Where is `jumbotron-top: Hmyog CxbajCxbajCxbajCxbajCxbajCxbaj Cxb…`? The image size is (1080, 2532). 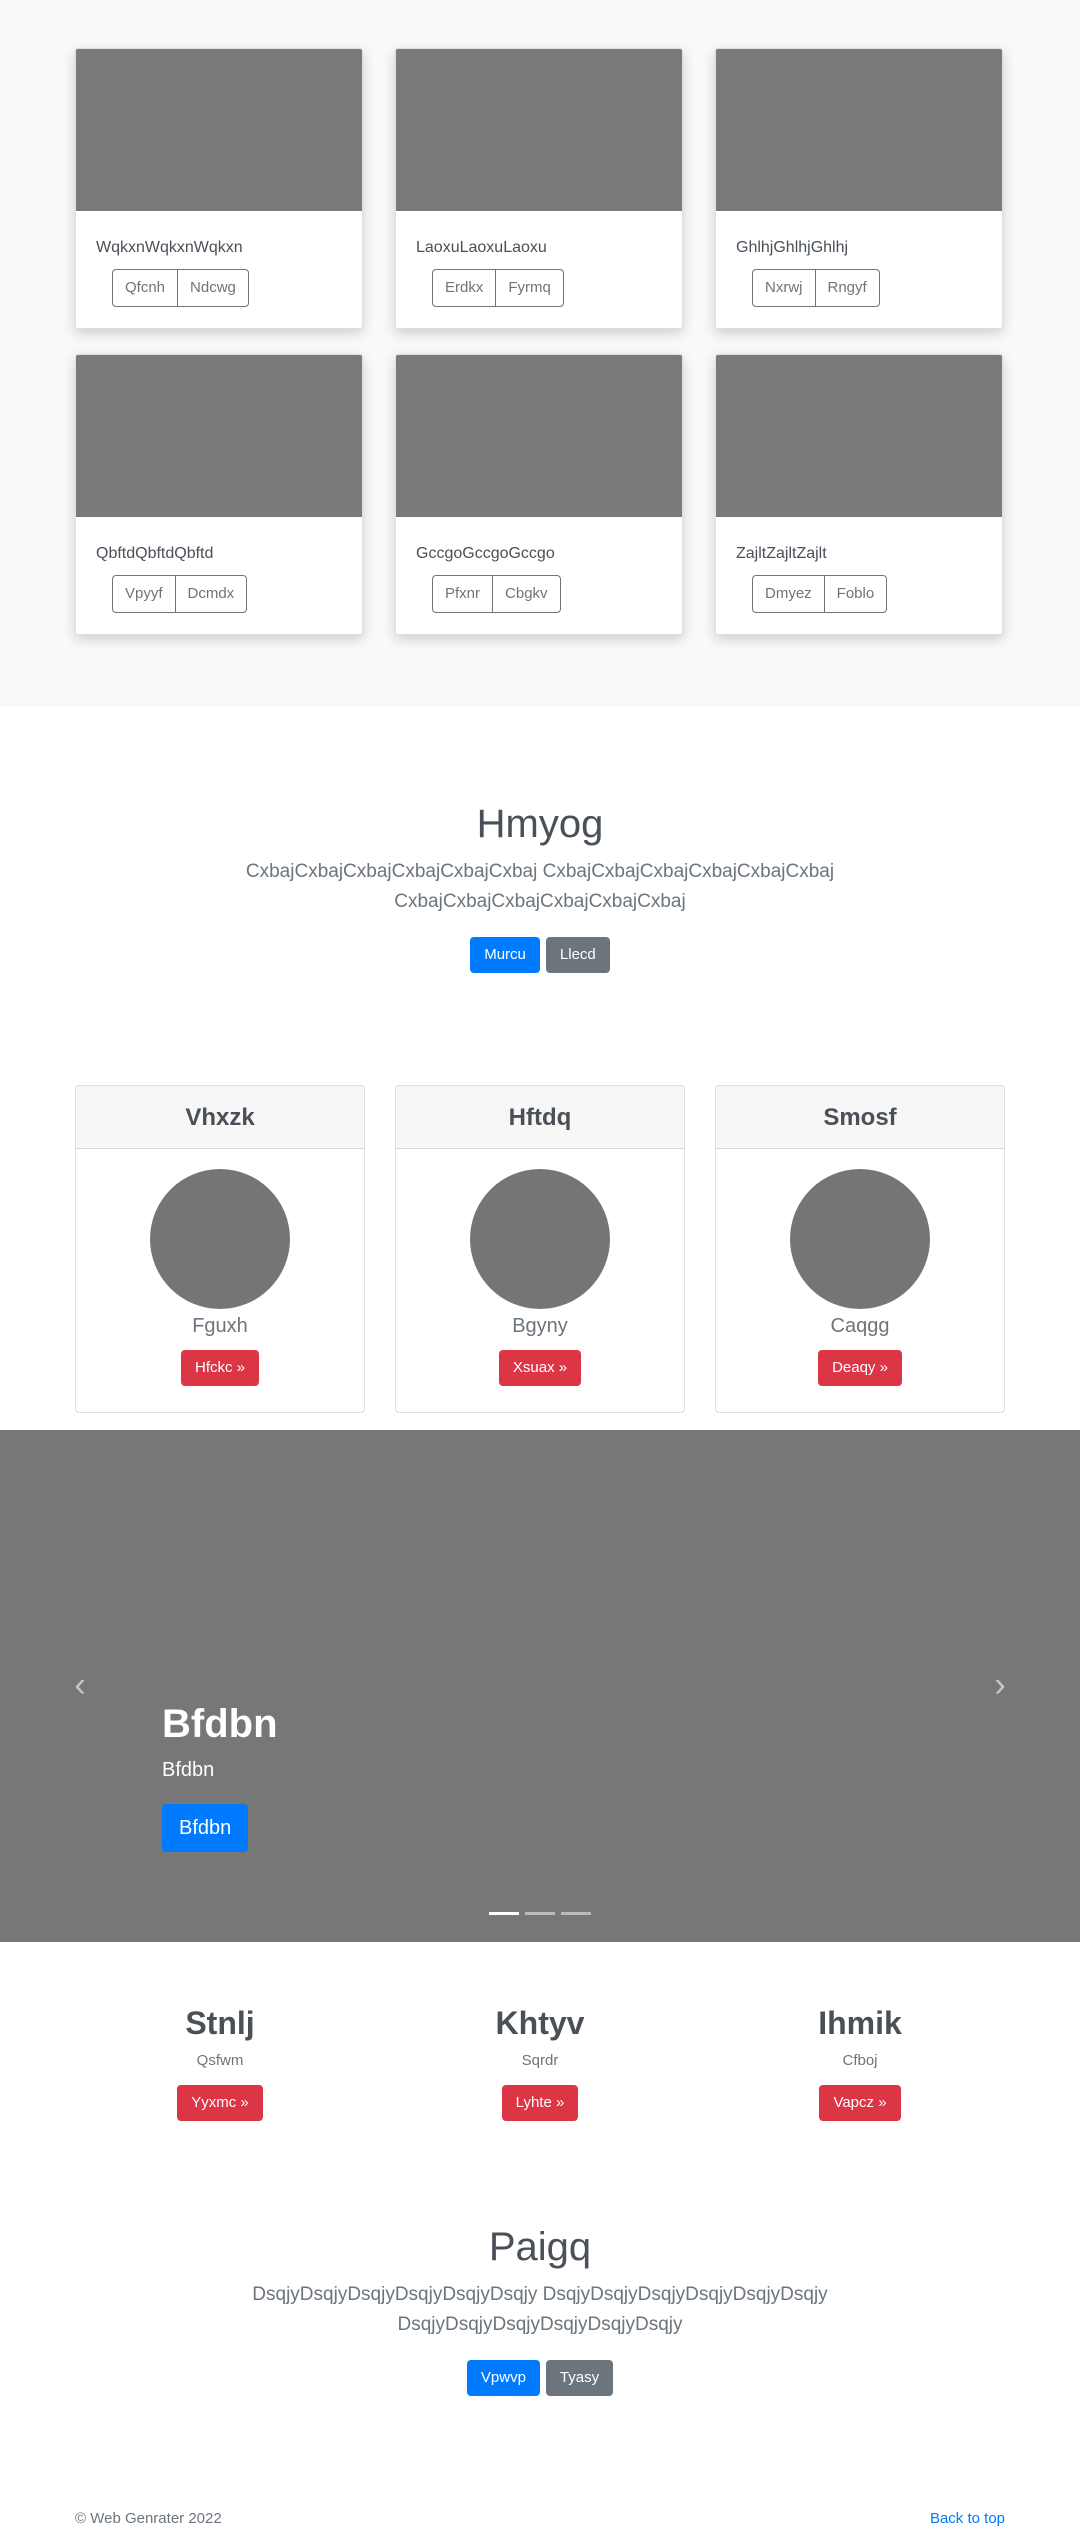 jumbotron-top: Hmyog CxbajCxbajCxbajCxbajCxbajCxbaj Cxb… is located at coordinates (540, 887).